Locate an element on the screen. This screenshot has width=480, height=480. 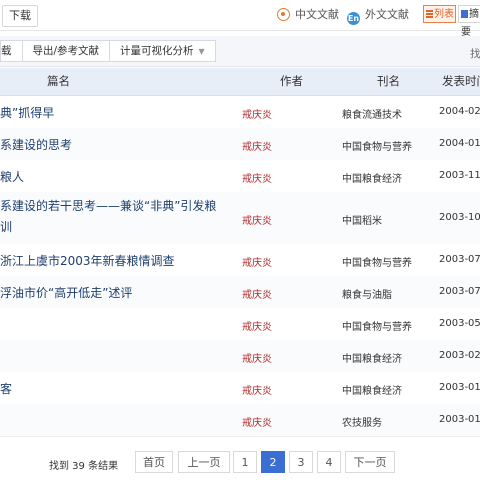
column-header-title: 篇名 is located at coordinates (58, 81).